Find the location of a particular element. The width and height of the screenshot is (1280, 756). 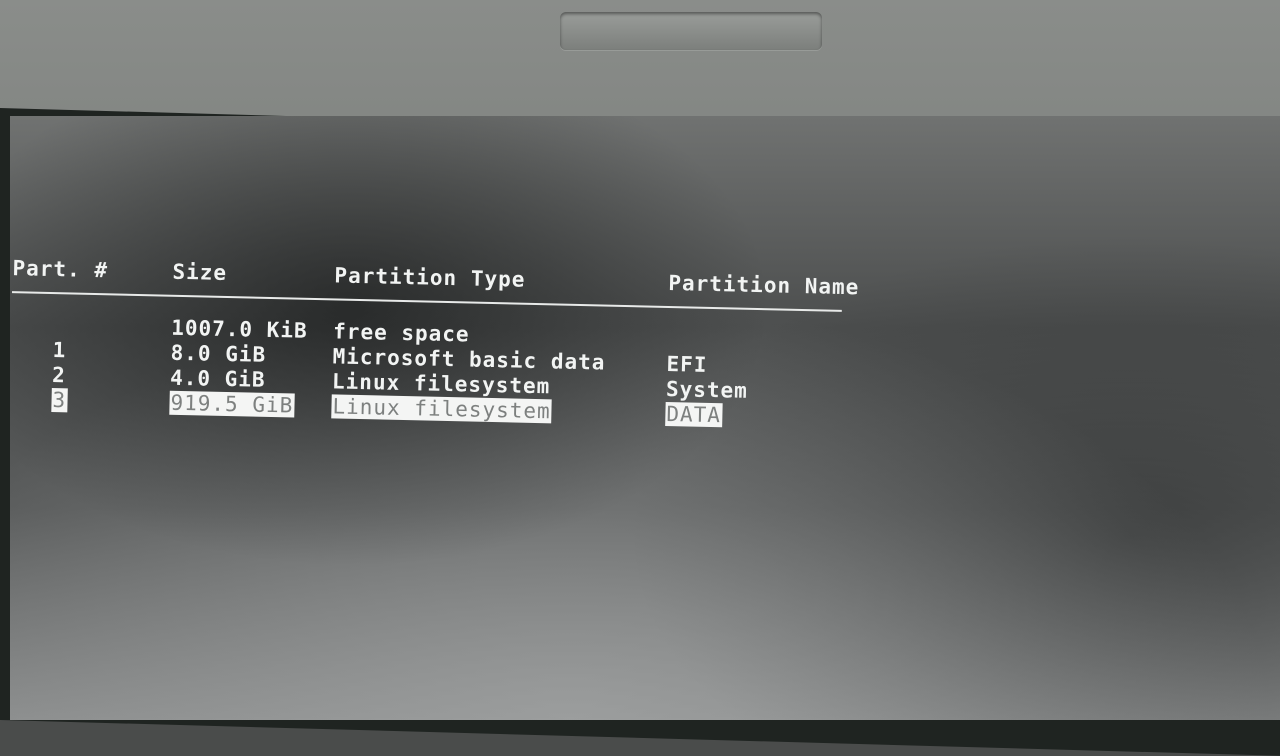

part-number: 3 is located at coordinates (59, 400).